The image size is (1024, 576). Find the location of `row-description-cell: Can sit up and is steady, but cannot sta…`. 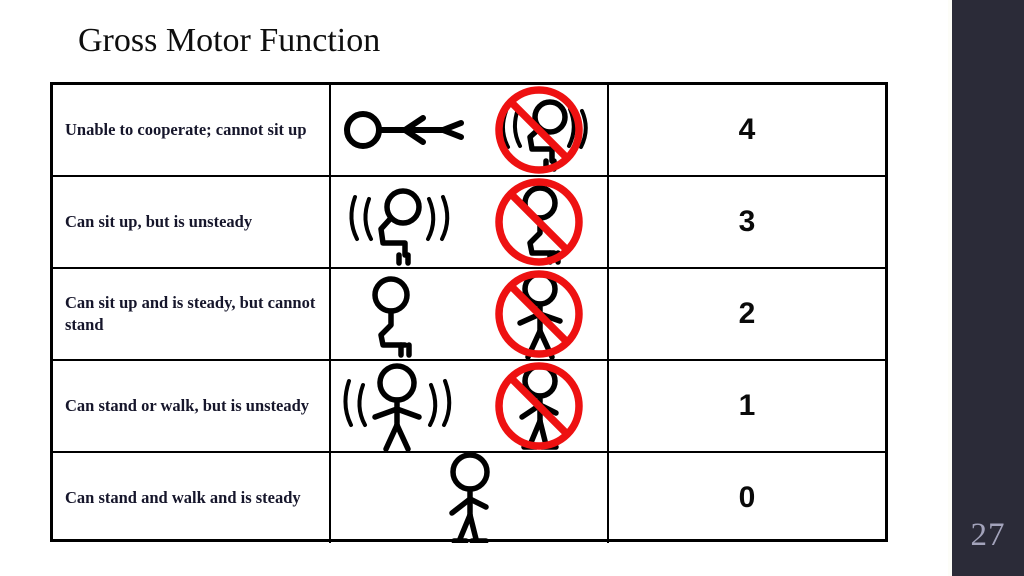

row-description-cell: Can sit up and is steady, but cannot sta… is located at coordinates (192, 314).